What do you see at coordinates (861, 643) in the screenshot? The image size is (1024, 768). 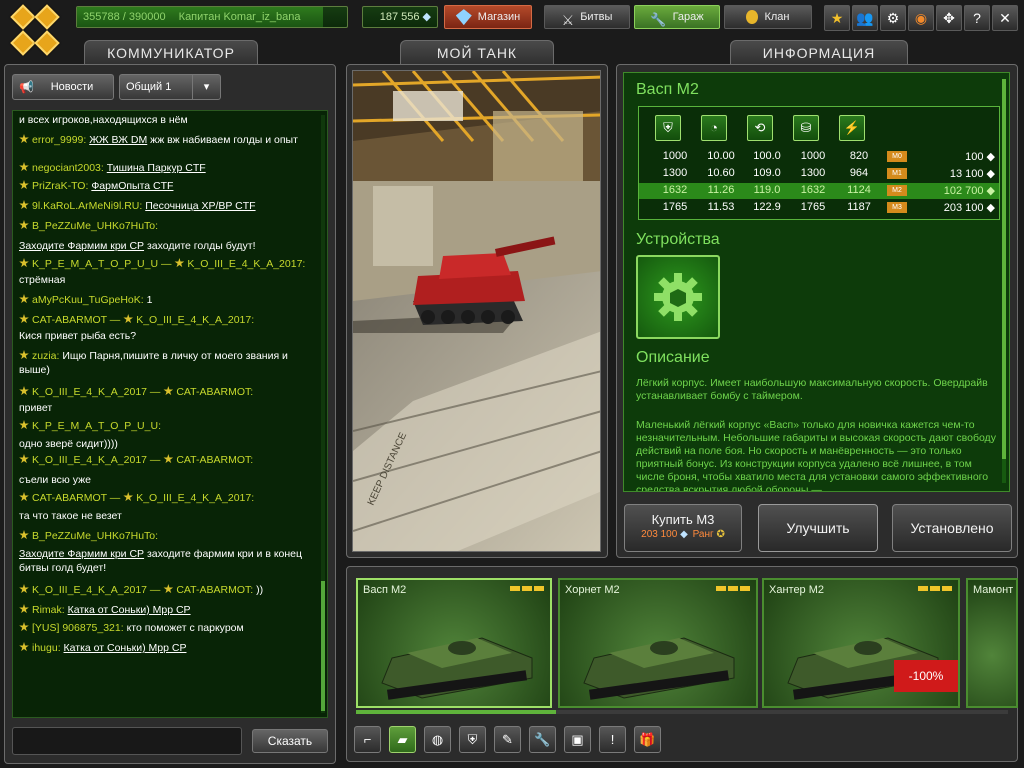 I see `hull-card: Хантер М2 -100%` at bounding box center [861, 643].